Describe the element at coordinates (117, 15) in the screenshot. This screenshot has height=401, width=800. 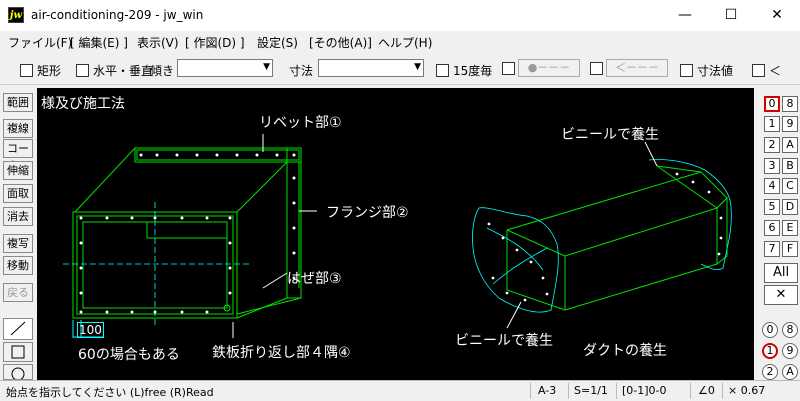
I see `window-title: air-conditioning-209 - jw_win` at that location.